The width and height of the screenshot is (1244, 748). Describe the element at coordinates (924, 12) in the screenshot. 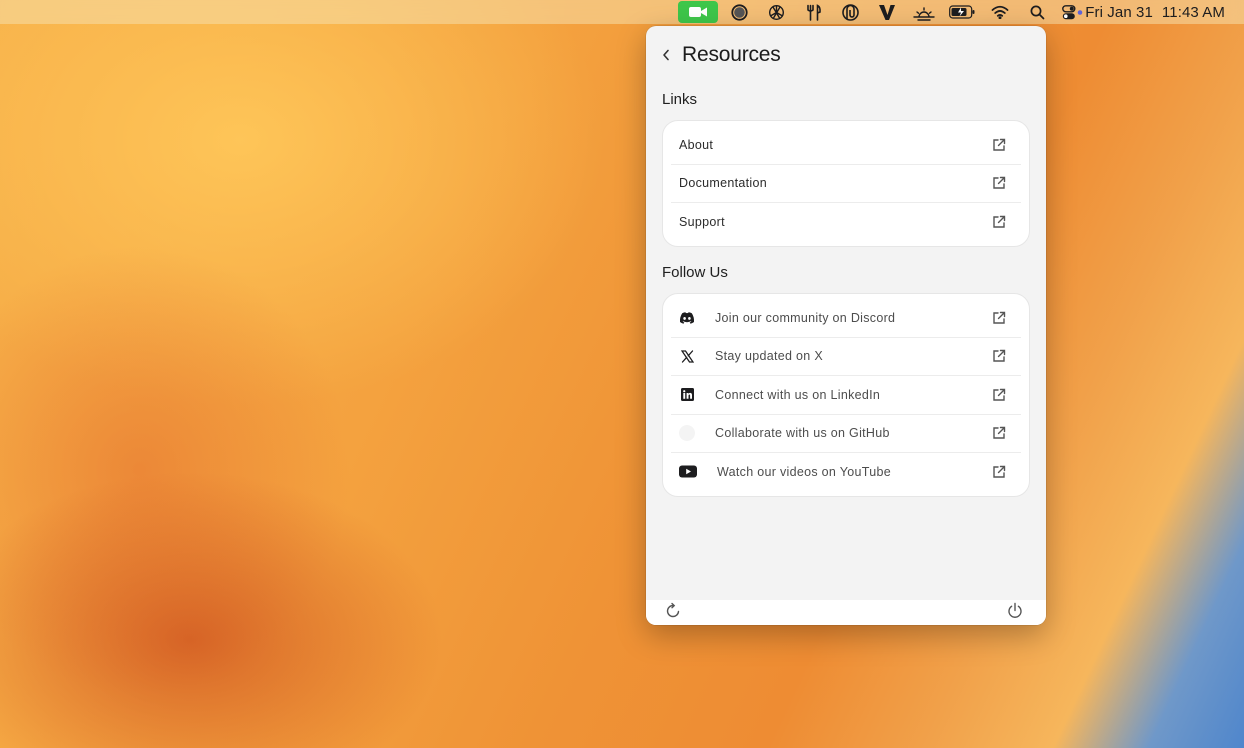

I see `sunrise-icon` at that location.